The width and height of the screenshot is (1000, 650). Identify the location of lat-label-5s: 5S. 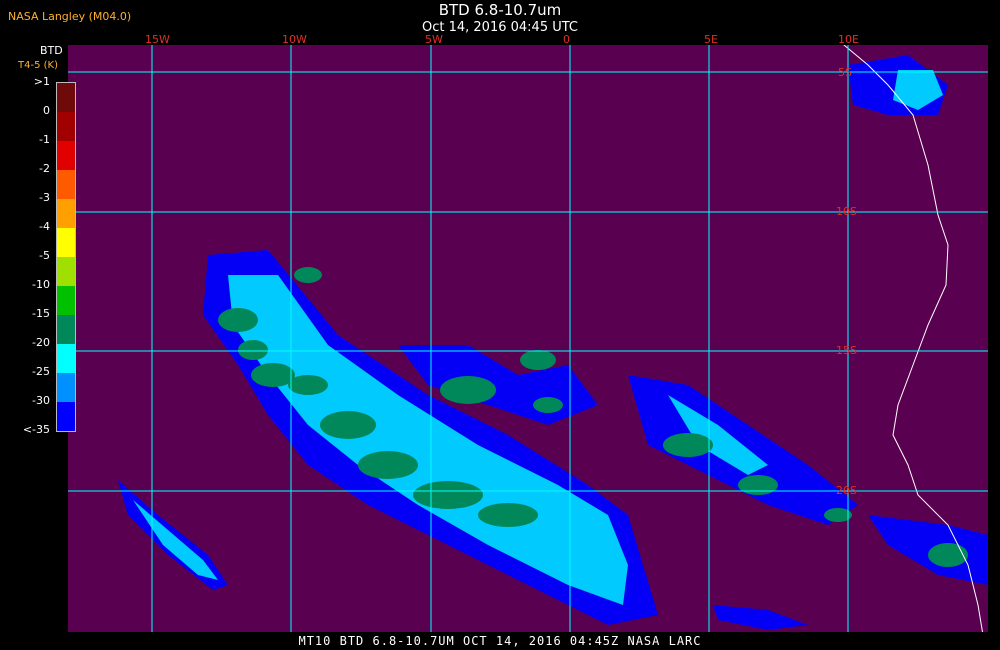
(845, 72).